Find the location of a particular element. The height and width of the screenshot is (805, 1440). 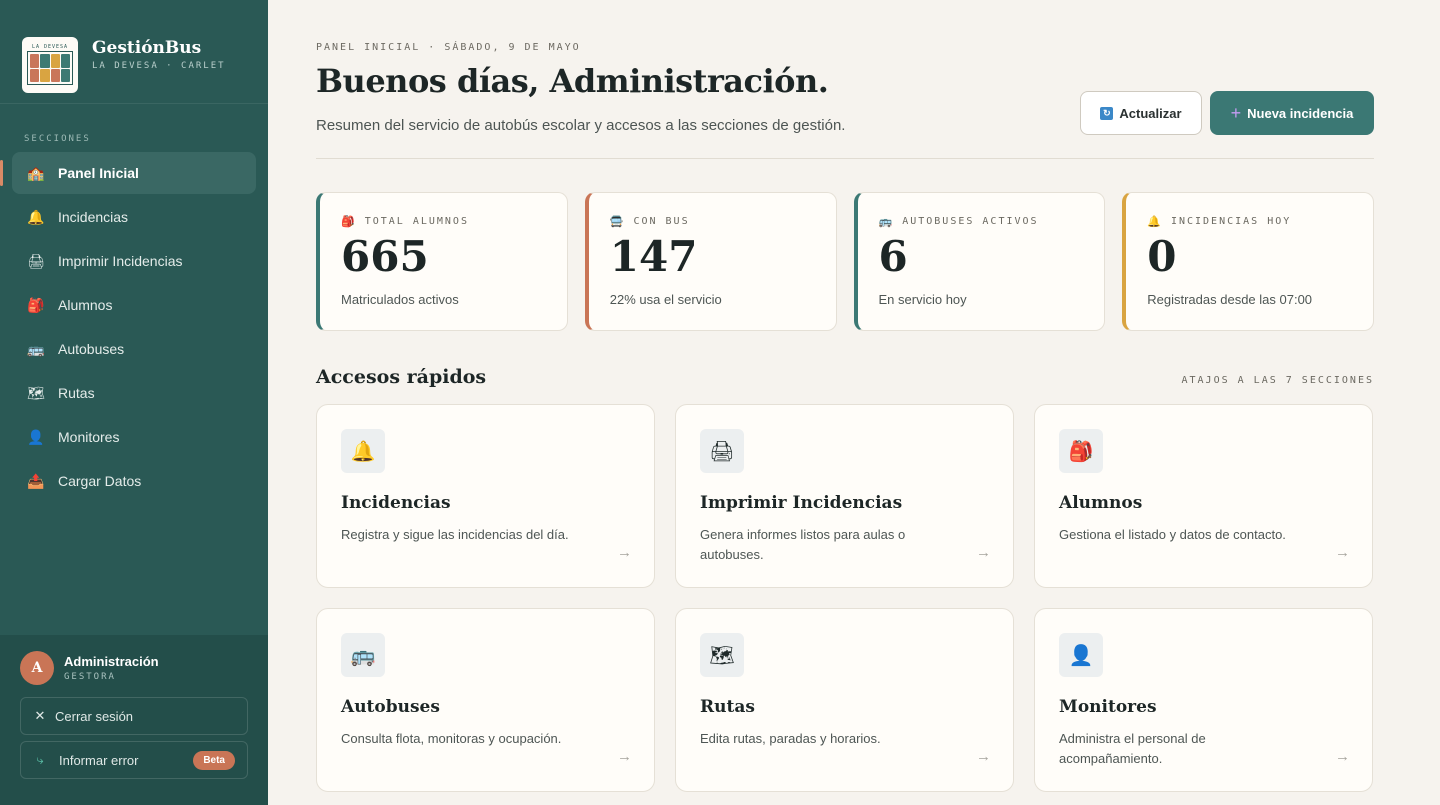

stat-label: INCIDENCIAS HOY is located at coordinates (1231, 221).